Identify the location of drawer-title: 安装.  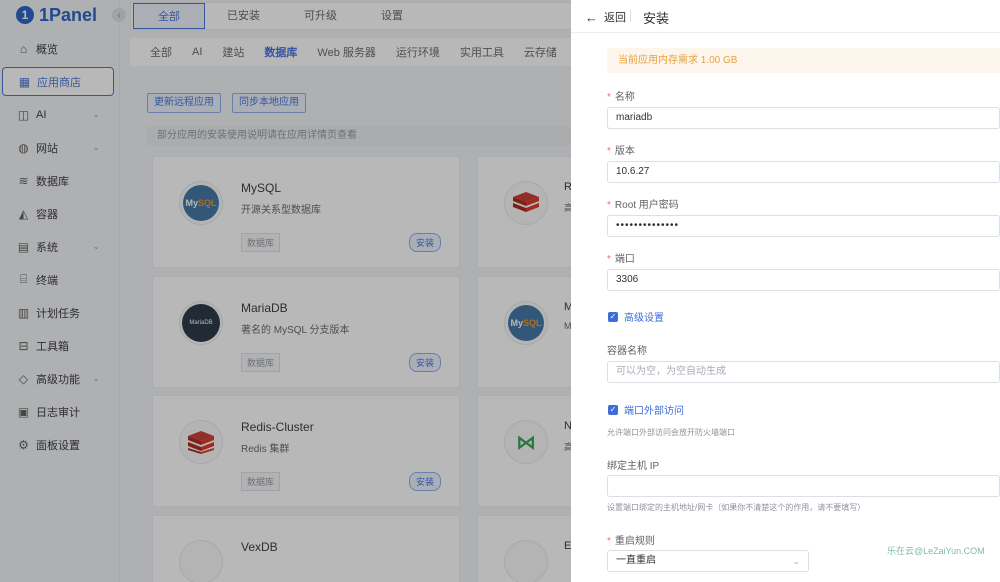
(656, 18).